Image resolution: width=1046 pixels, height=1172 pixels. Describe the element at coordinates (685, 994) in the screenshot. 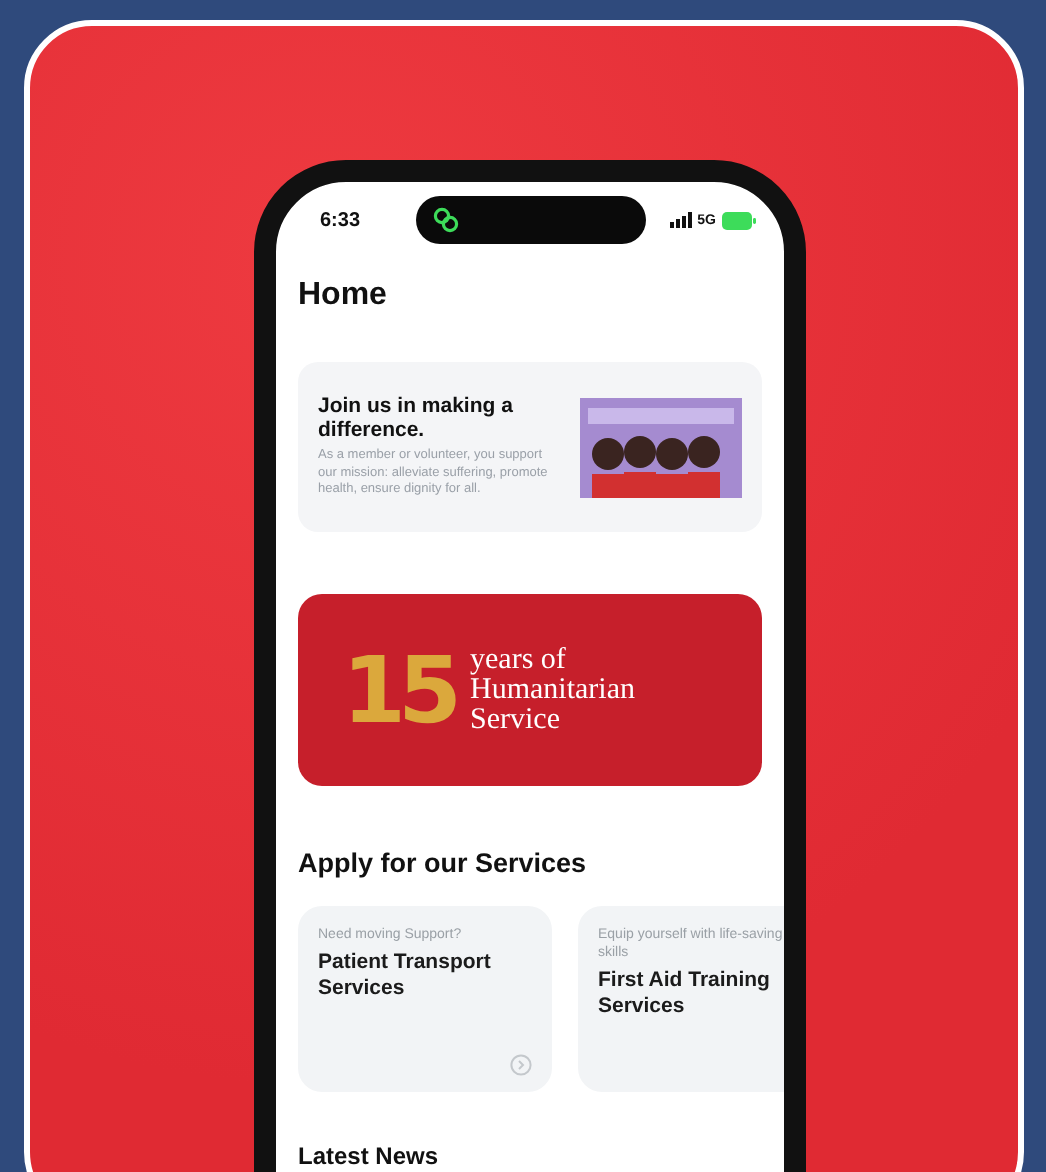

I see `service-title: First Aid Training Services` at that location.